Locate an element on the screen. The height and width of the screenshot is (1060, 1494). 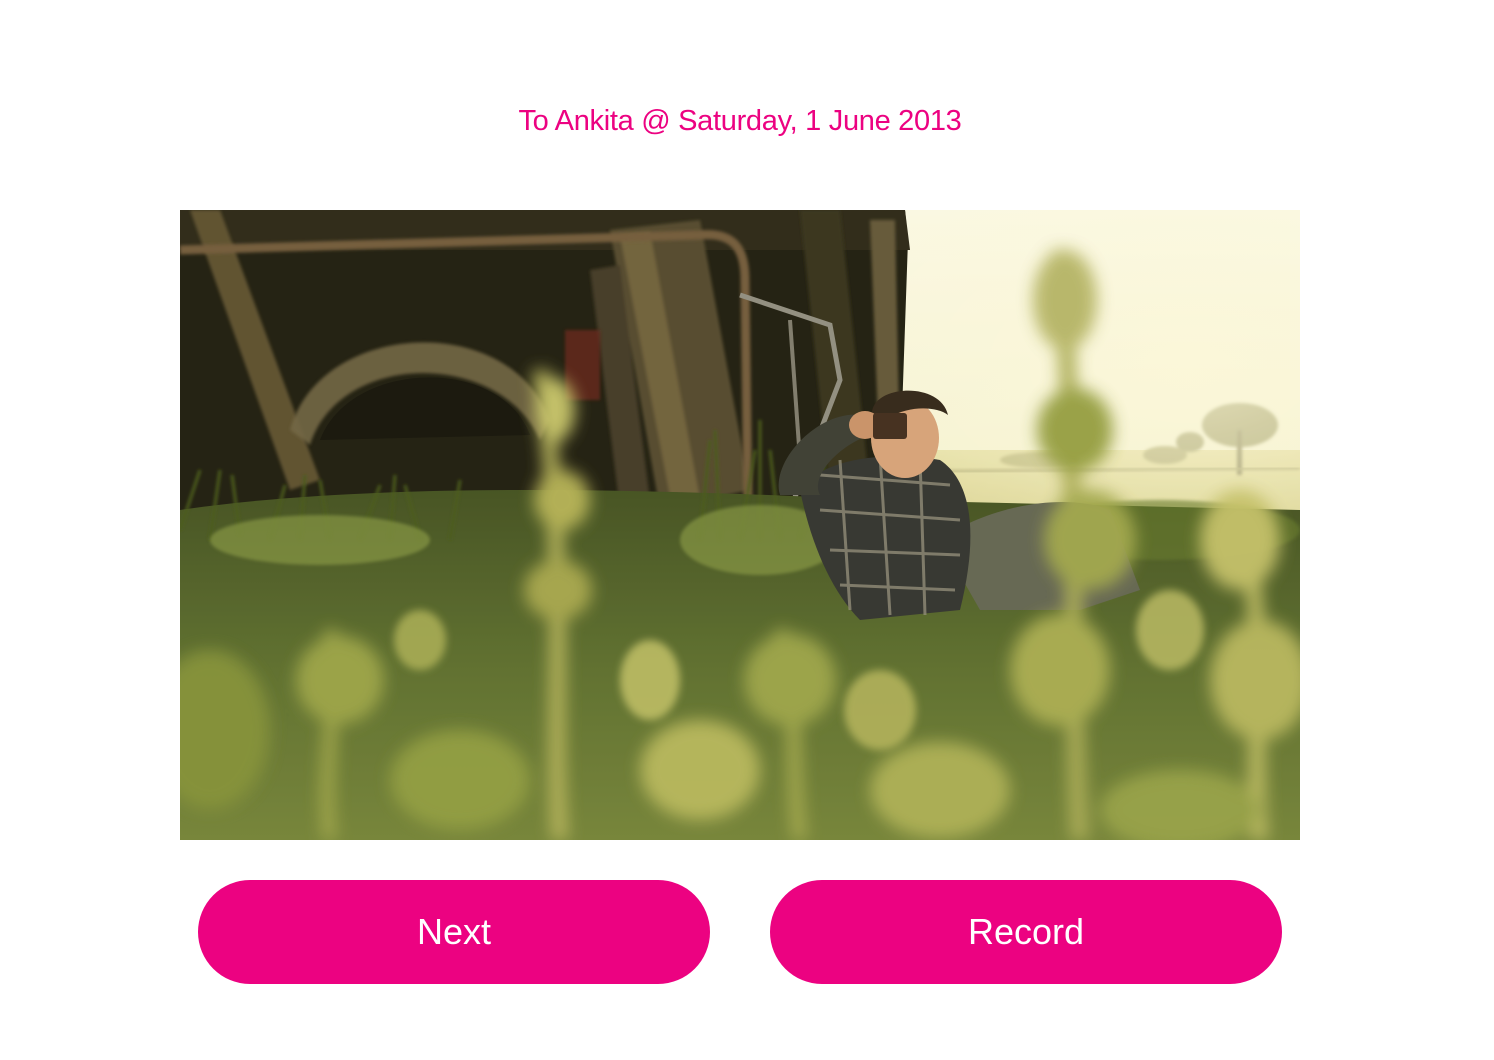
dedication-heading: To Ankita @ Saturday, 1 June 2013 is located at coordinates (740, 121).